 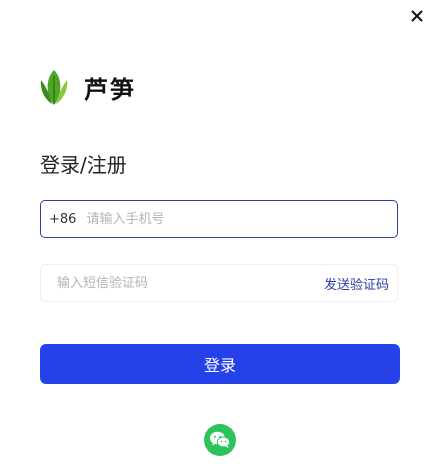 I want to click on close-button, so click(x=417, y=16).